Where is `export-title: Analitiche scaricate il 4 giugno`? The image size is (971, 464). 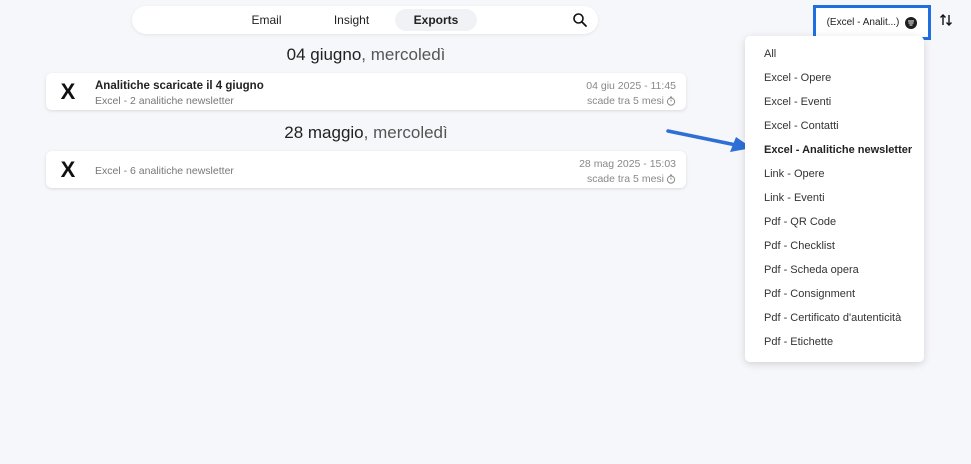
export-title: Analitiche scaricate il 4 giugno is located at coordinates (179, 86).